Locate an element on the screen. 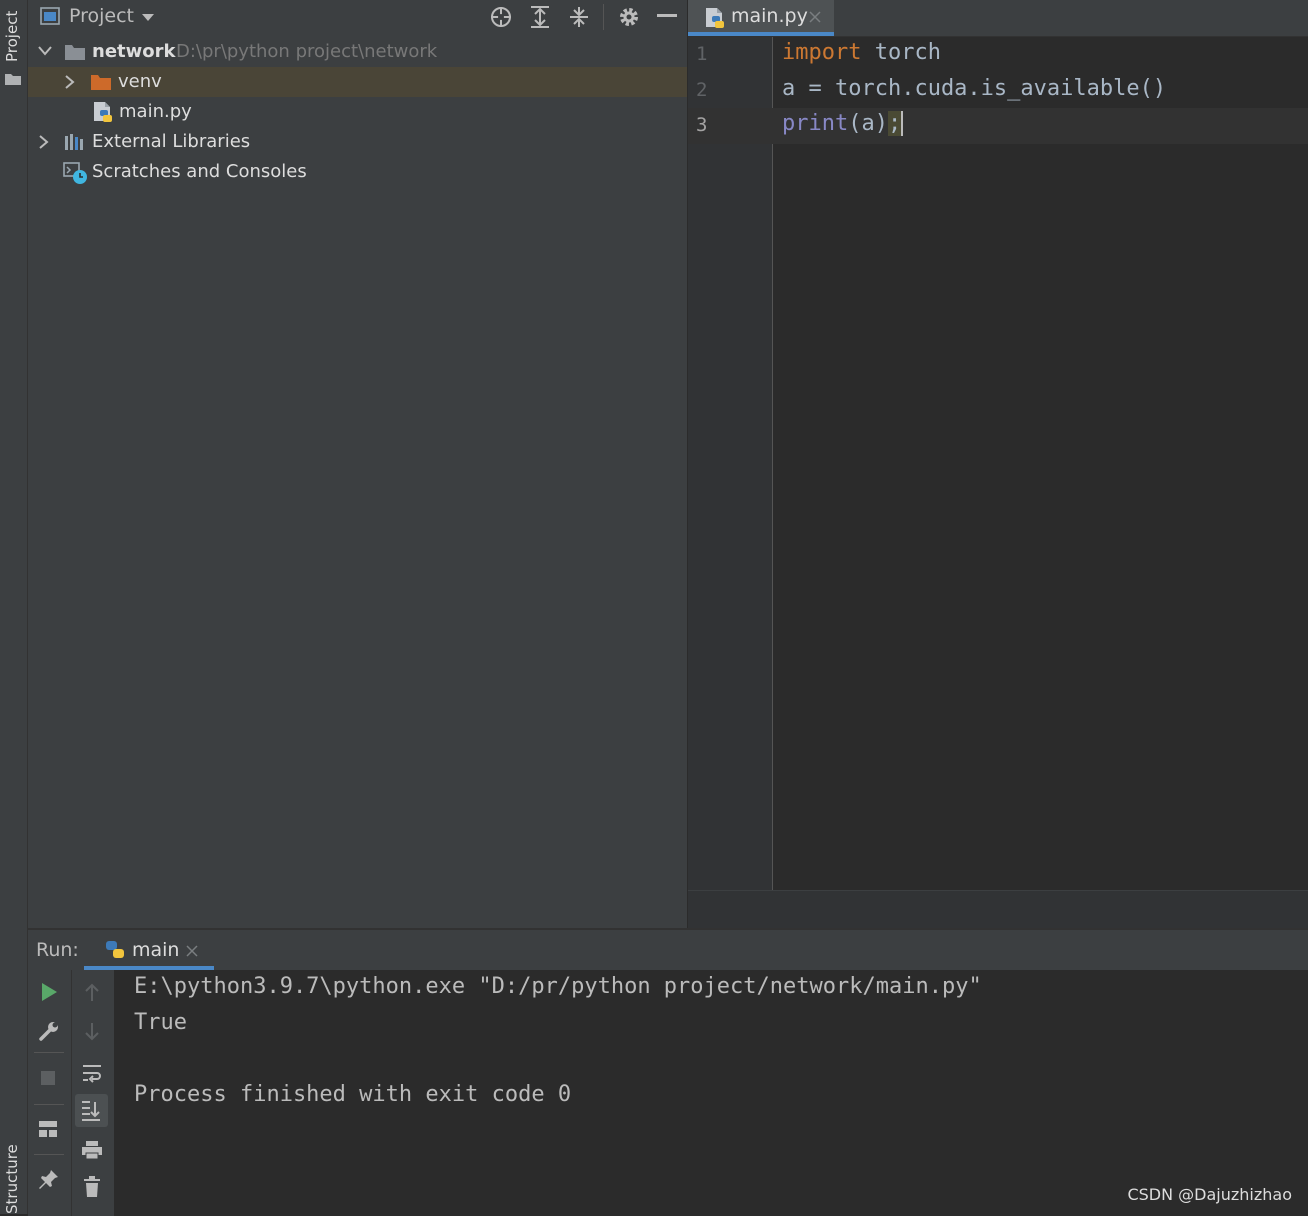 This screenshot has width=1308, height=1216. layout-icon is located at coordinates (48, 1129).